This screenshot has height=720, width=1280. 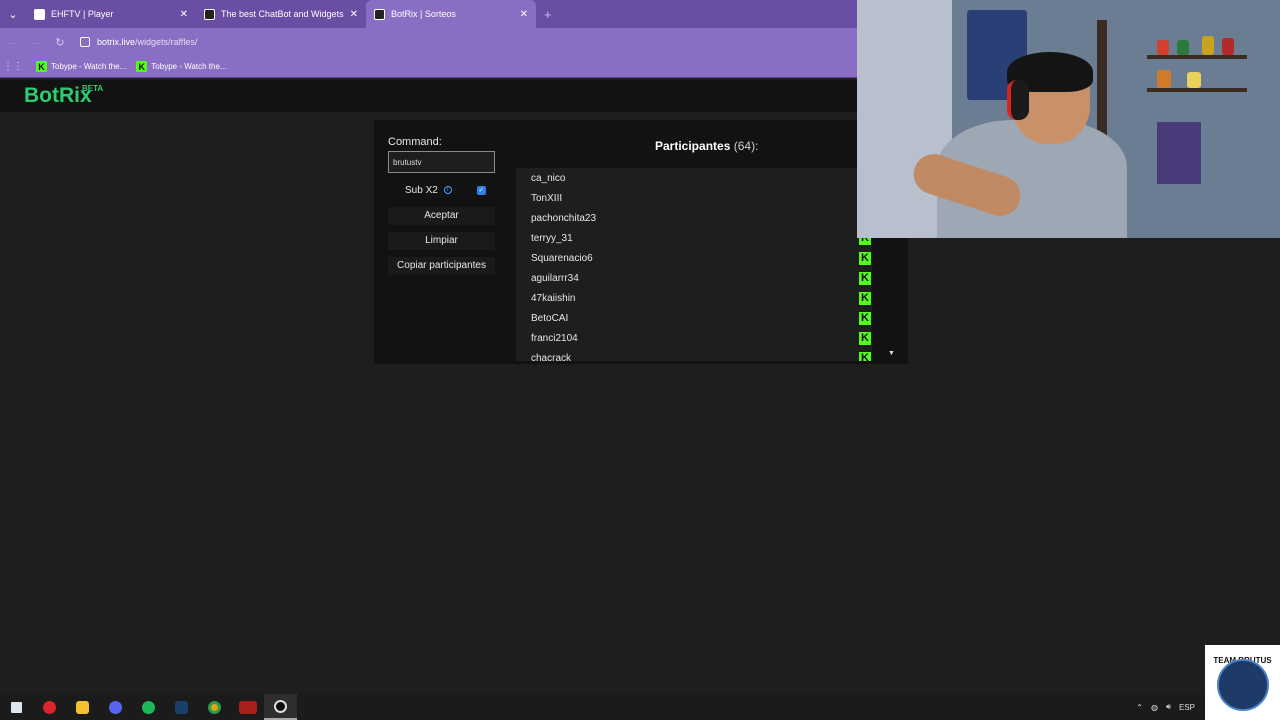 What do you see at coordinates (441, 241) in the screenshot?
I see `clear-button: Limpiar` at bounding box center [441, 241].